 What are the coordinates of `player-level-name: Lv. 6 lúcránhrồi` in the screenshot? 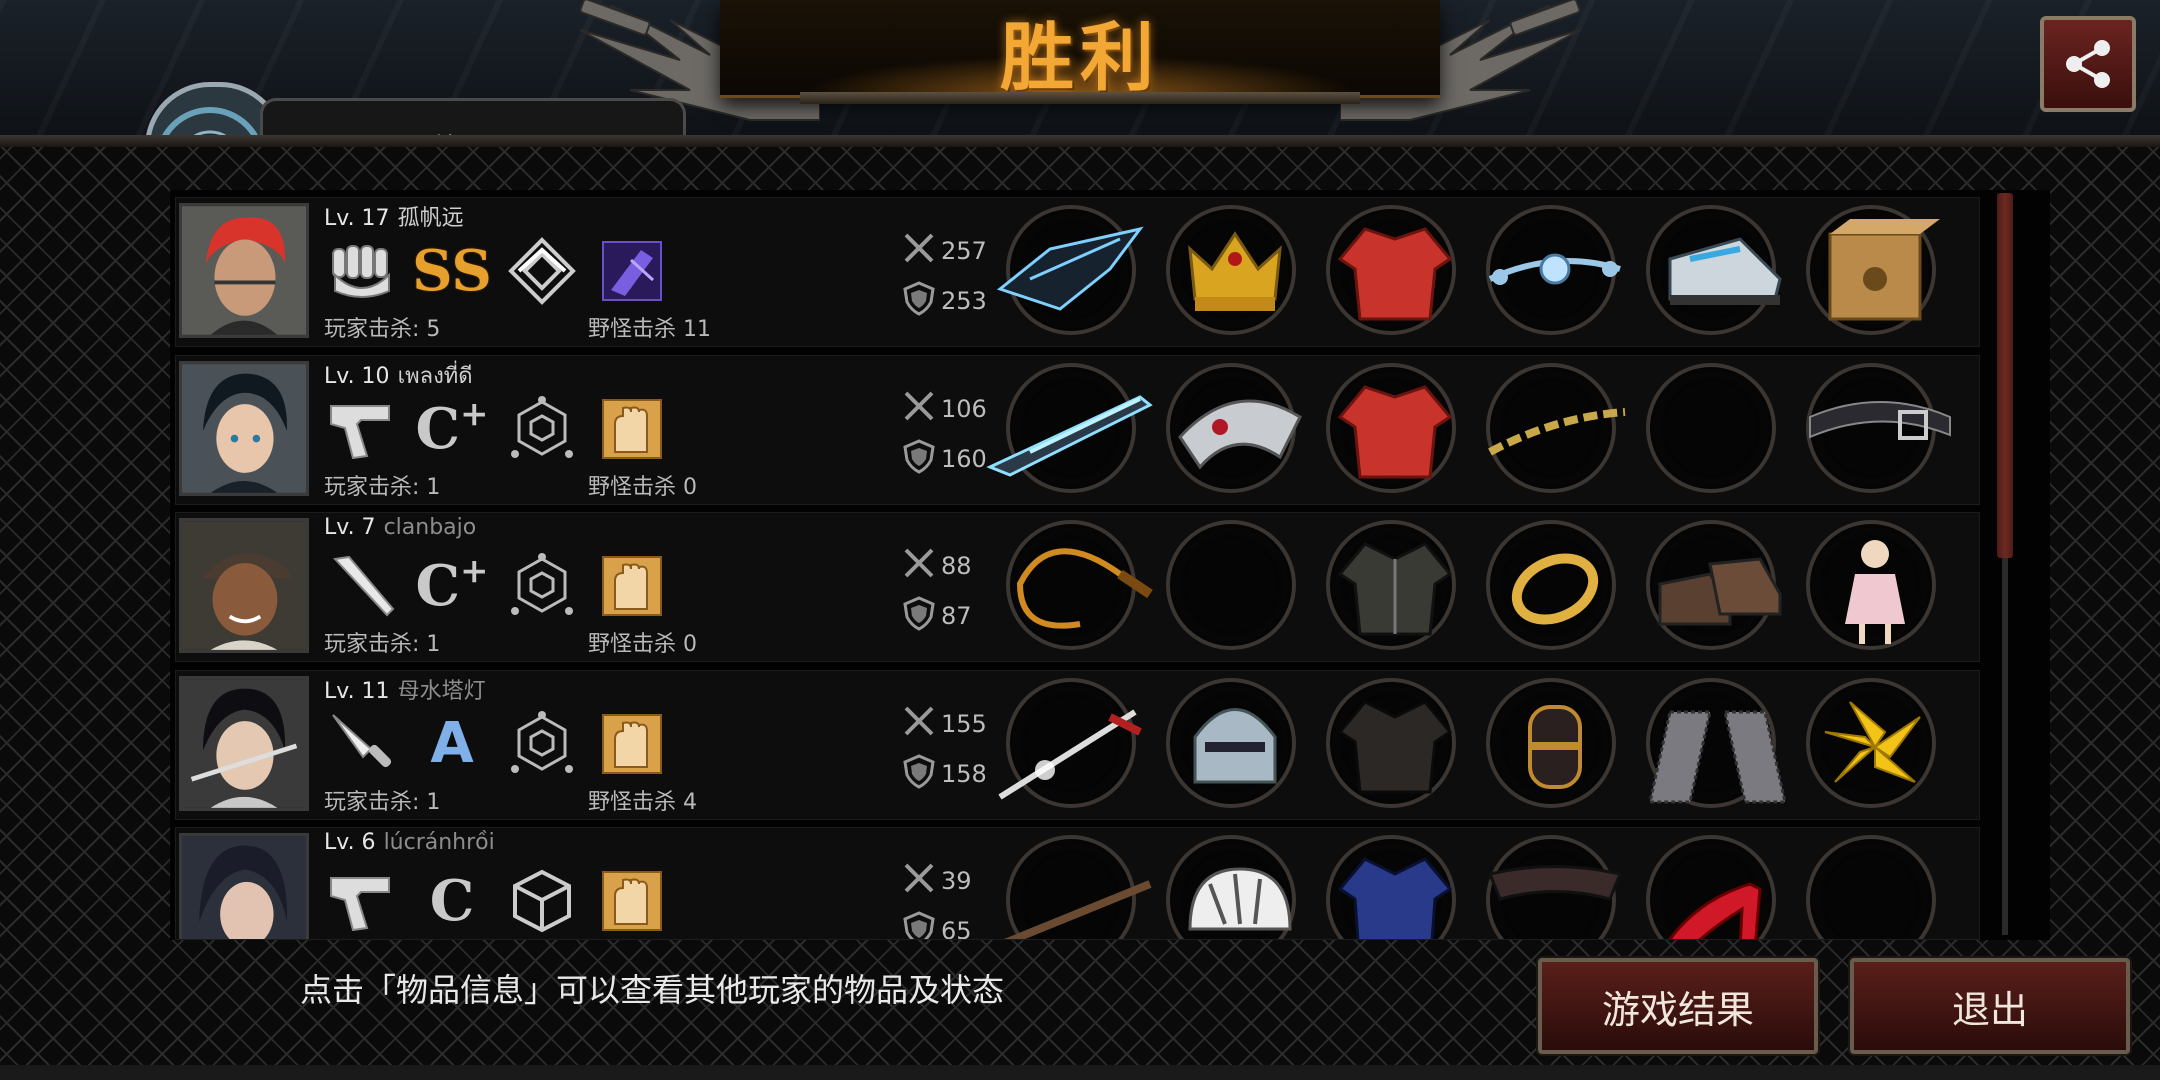 It's located at (409, 842).